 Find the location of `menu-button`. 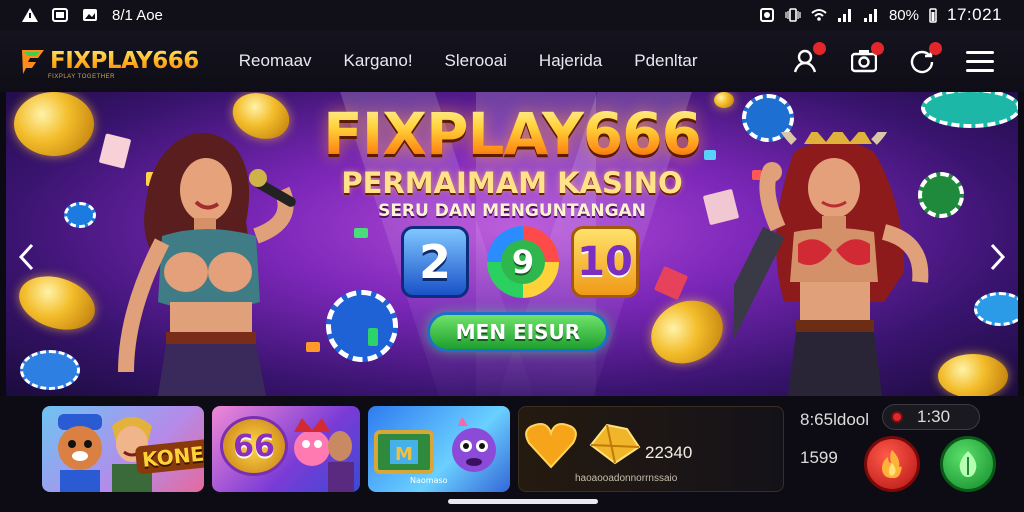

menu-button is located at coordinates (980, 61).